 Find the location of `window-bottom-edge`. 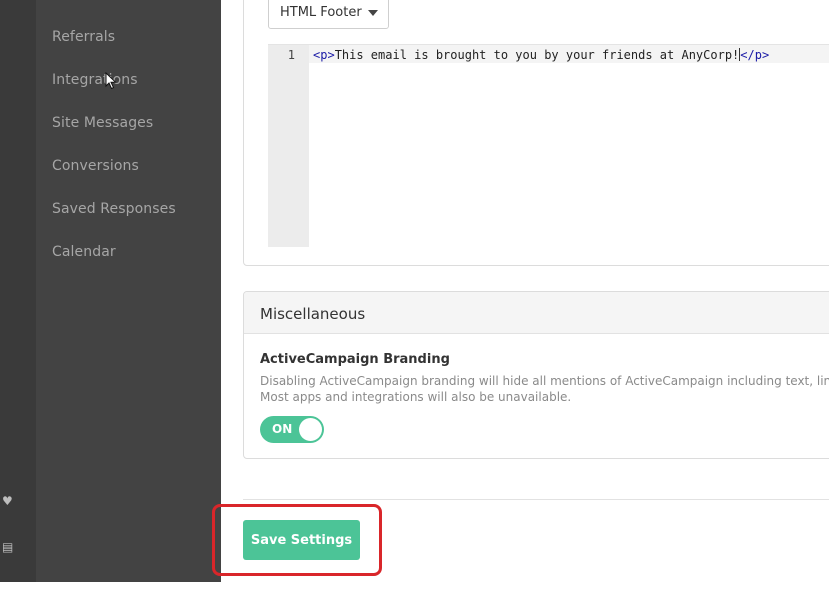

window-bottom-edge is located at coordinates (110, 586).